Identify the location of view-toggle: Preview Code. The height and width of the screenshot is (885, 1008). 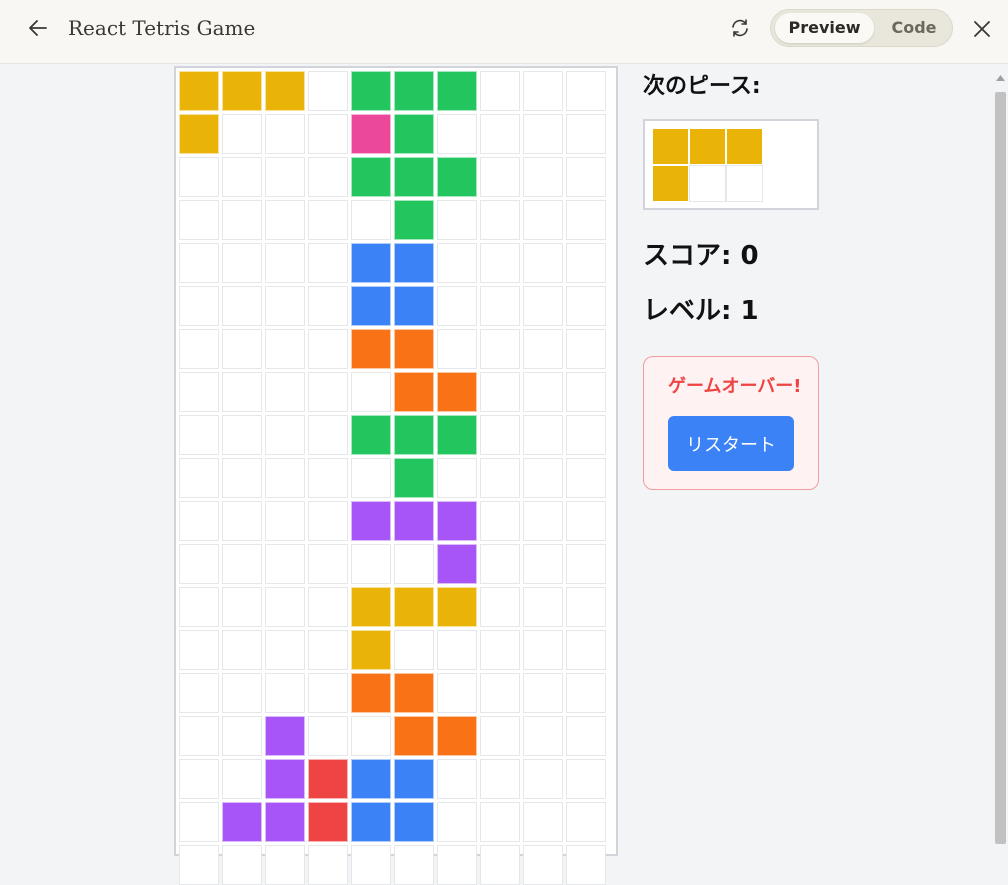
(861, 28).